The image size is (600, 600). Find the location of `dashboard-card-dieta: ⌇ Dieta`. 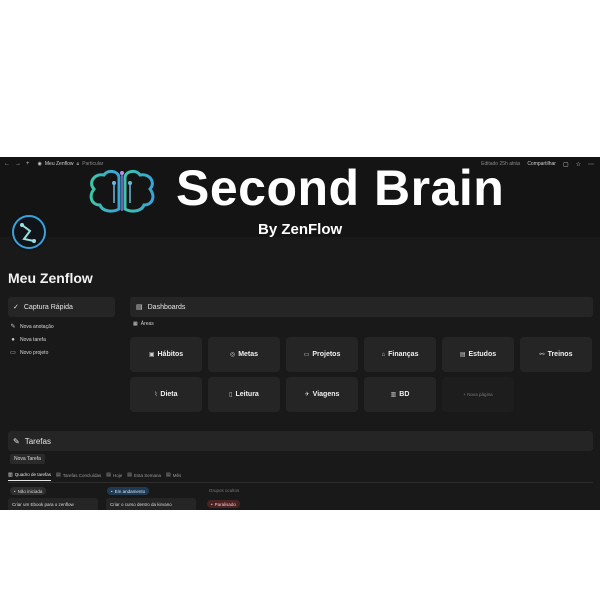

dashboard-card-dieta: ⌇ Dieta is located at coordinates (166, 394).